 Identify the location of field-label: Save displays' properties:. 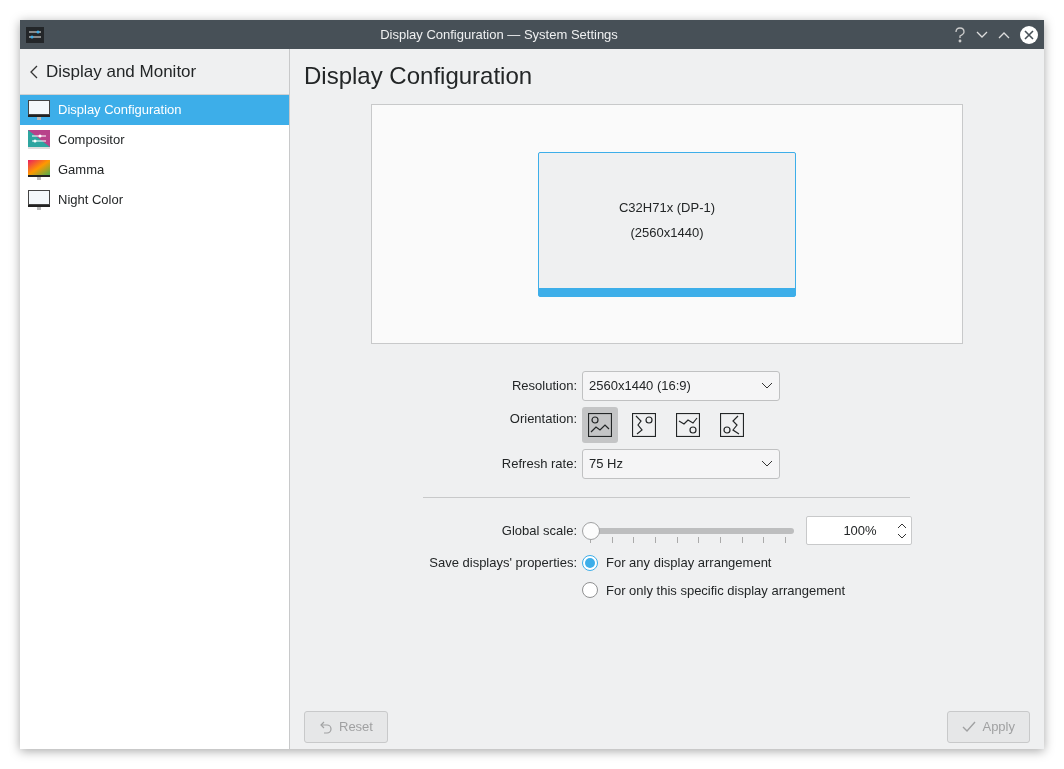
(502, 563).